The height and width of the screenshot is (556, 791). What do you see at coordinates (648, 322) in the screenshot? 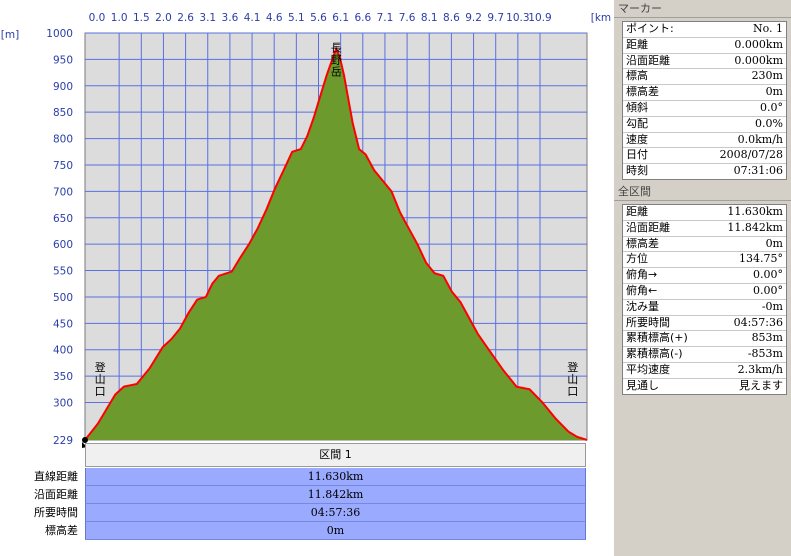
I see `row-label: 所要時間` at bounding box center [648, 322].